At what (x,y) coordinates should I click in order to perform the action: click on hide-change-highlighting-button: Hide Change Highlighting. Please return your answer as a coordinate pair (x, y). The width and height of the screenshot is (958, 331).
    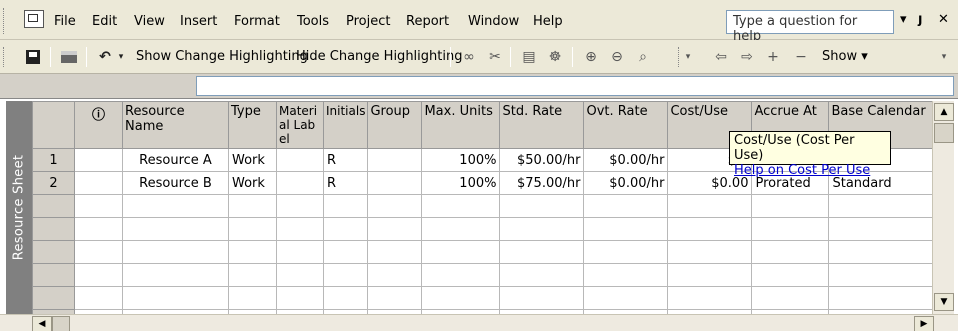
    Looking at the image, I should click on (379, 56).